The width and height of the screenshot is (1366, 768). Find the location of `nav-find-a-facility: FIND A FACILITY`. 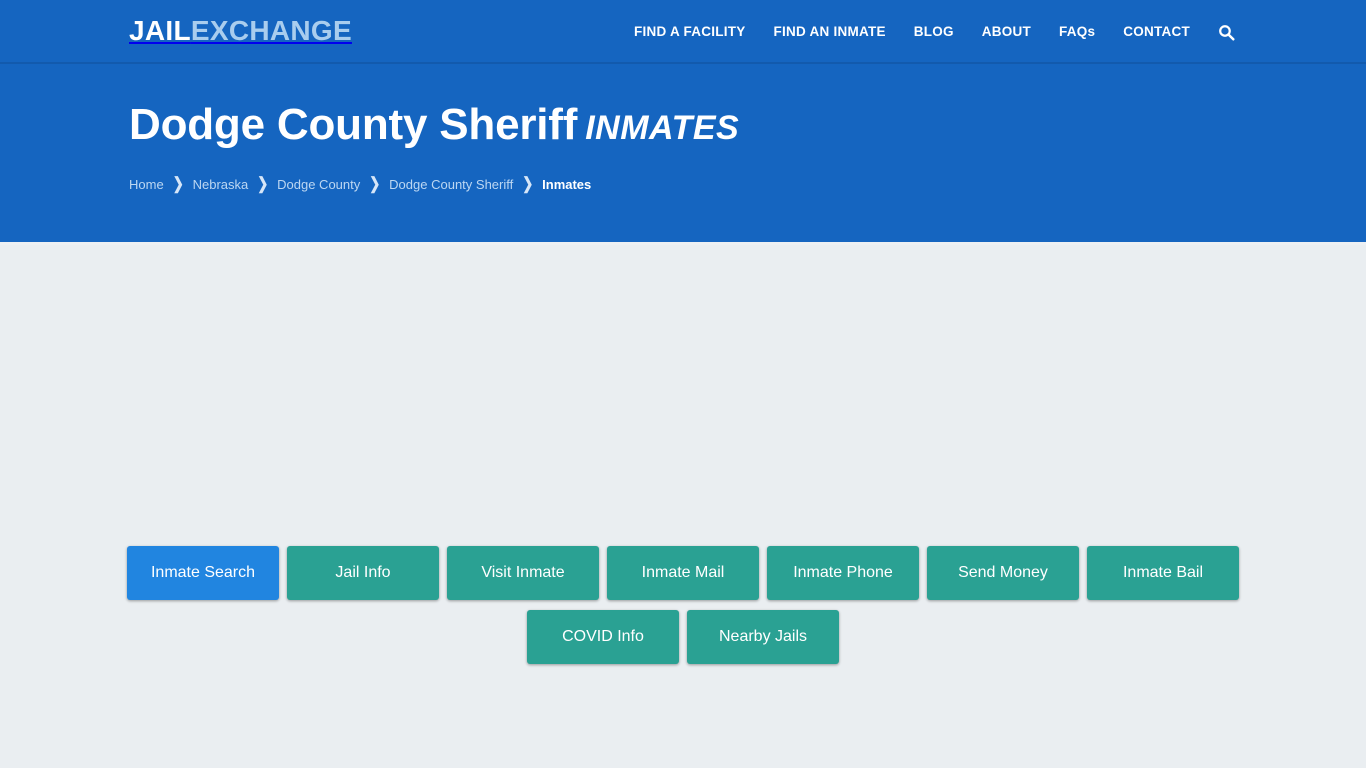

nav-find-a-facility: FIND A FACILITY is located at coordinates (690, 32).